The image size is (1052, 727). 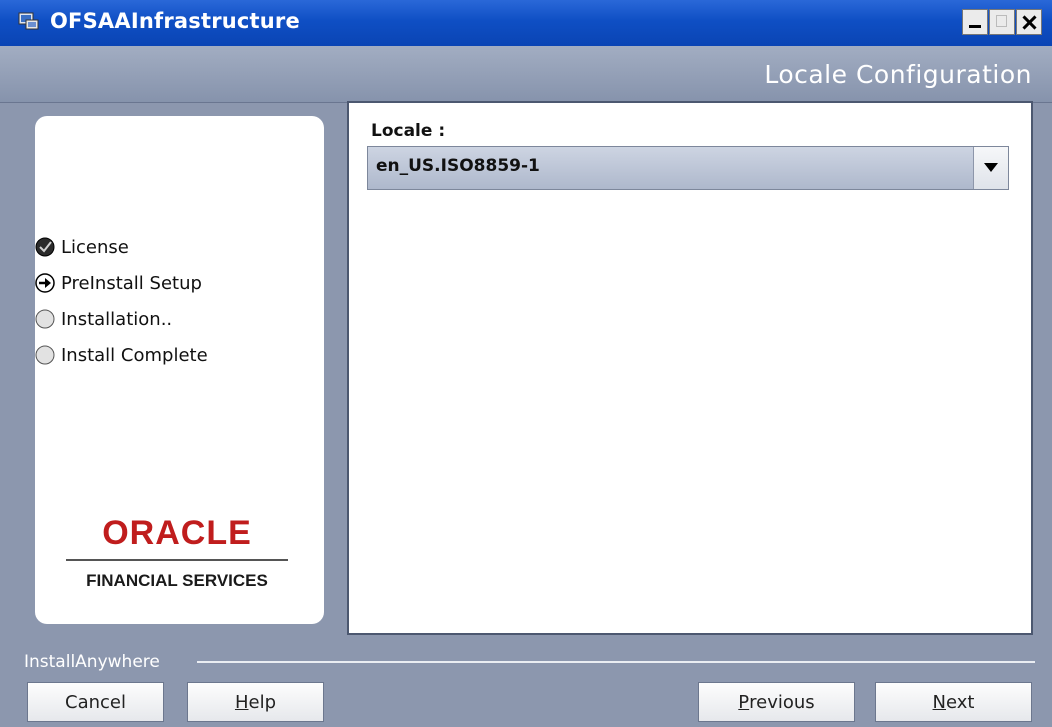 What do you see at coordinates (1002, 22) in the screenshot?
I see `maximize-button` at bounding box center [1002, 22].